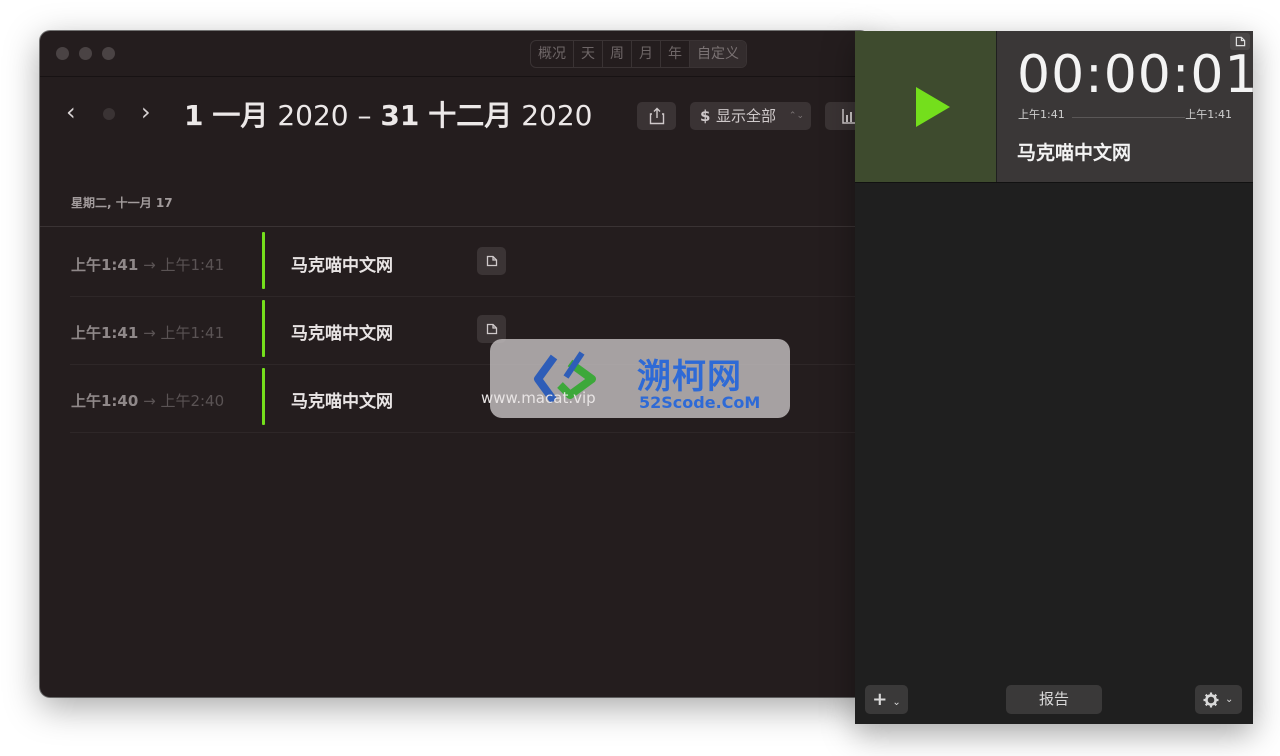 This screenshot has height=756, width=1280. I want to click on row-divider, so click(470, 432).